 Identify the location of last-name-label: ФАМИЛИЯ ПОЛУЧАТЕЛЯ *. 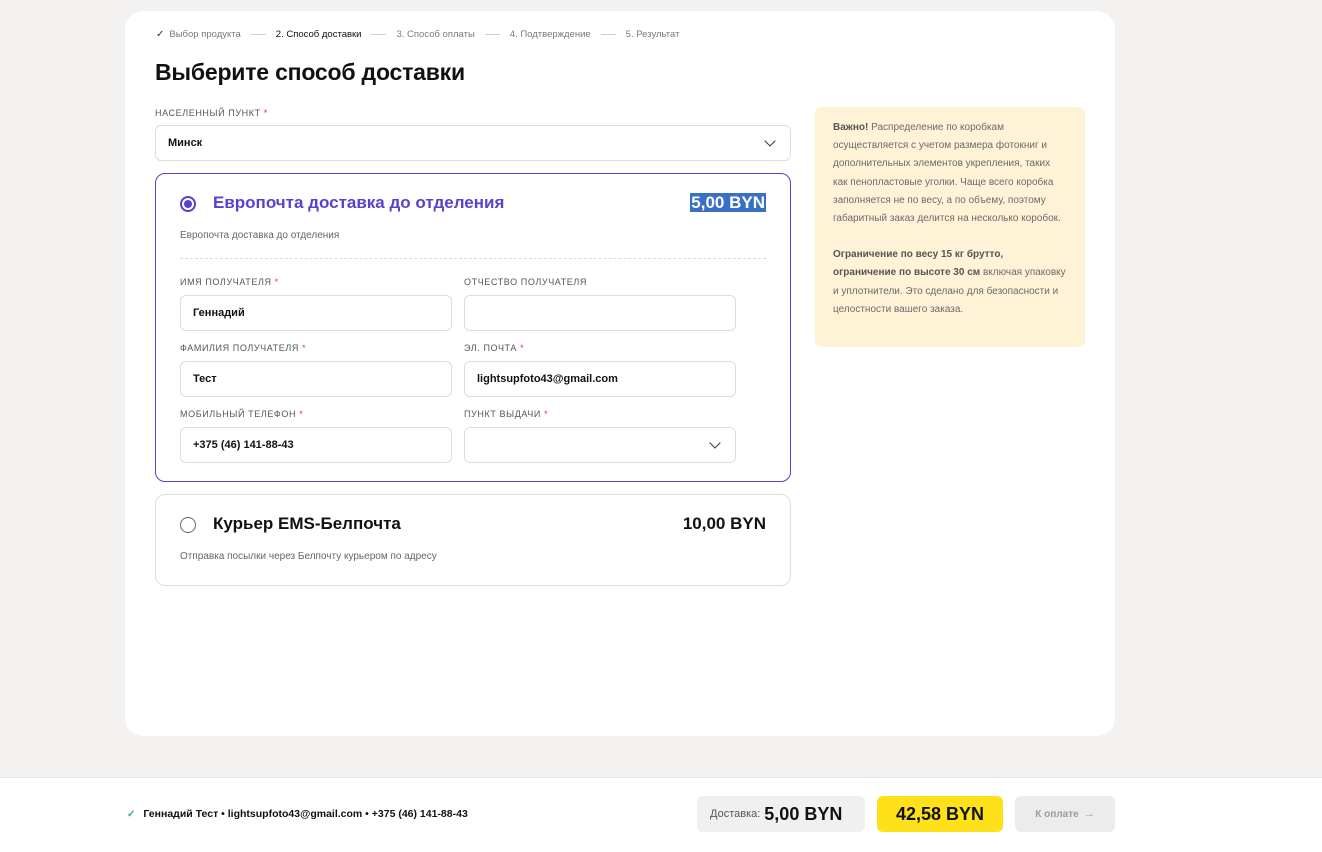
(243, 348).